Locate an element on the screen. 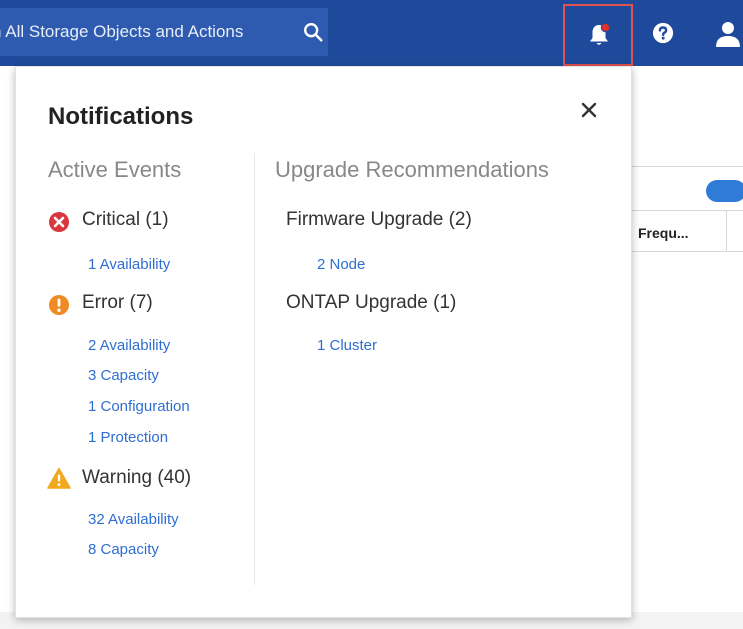 This screenshot has width=743, height=629. search-input: h All Storage Objects and Actions is located at coordinates (121, 32).